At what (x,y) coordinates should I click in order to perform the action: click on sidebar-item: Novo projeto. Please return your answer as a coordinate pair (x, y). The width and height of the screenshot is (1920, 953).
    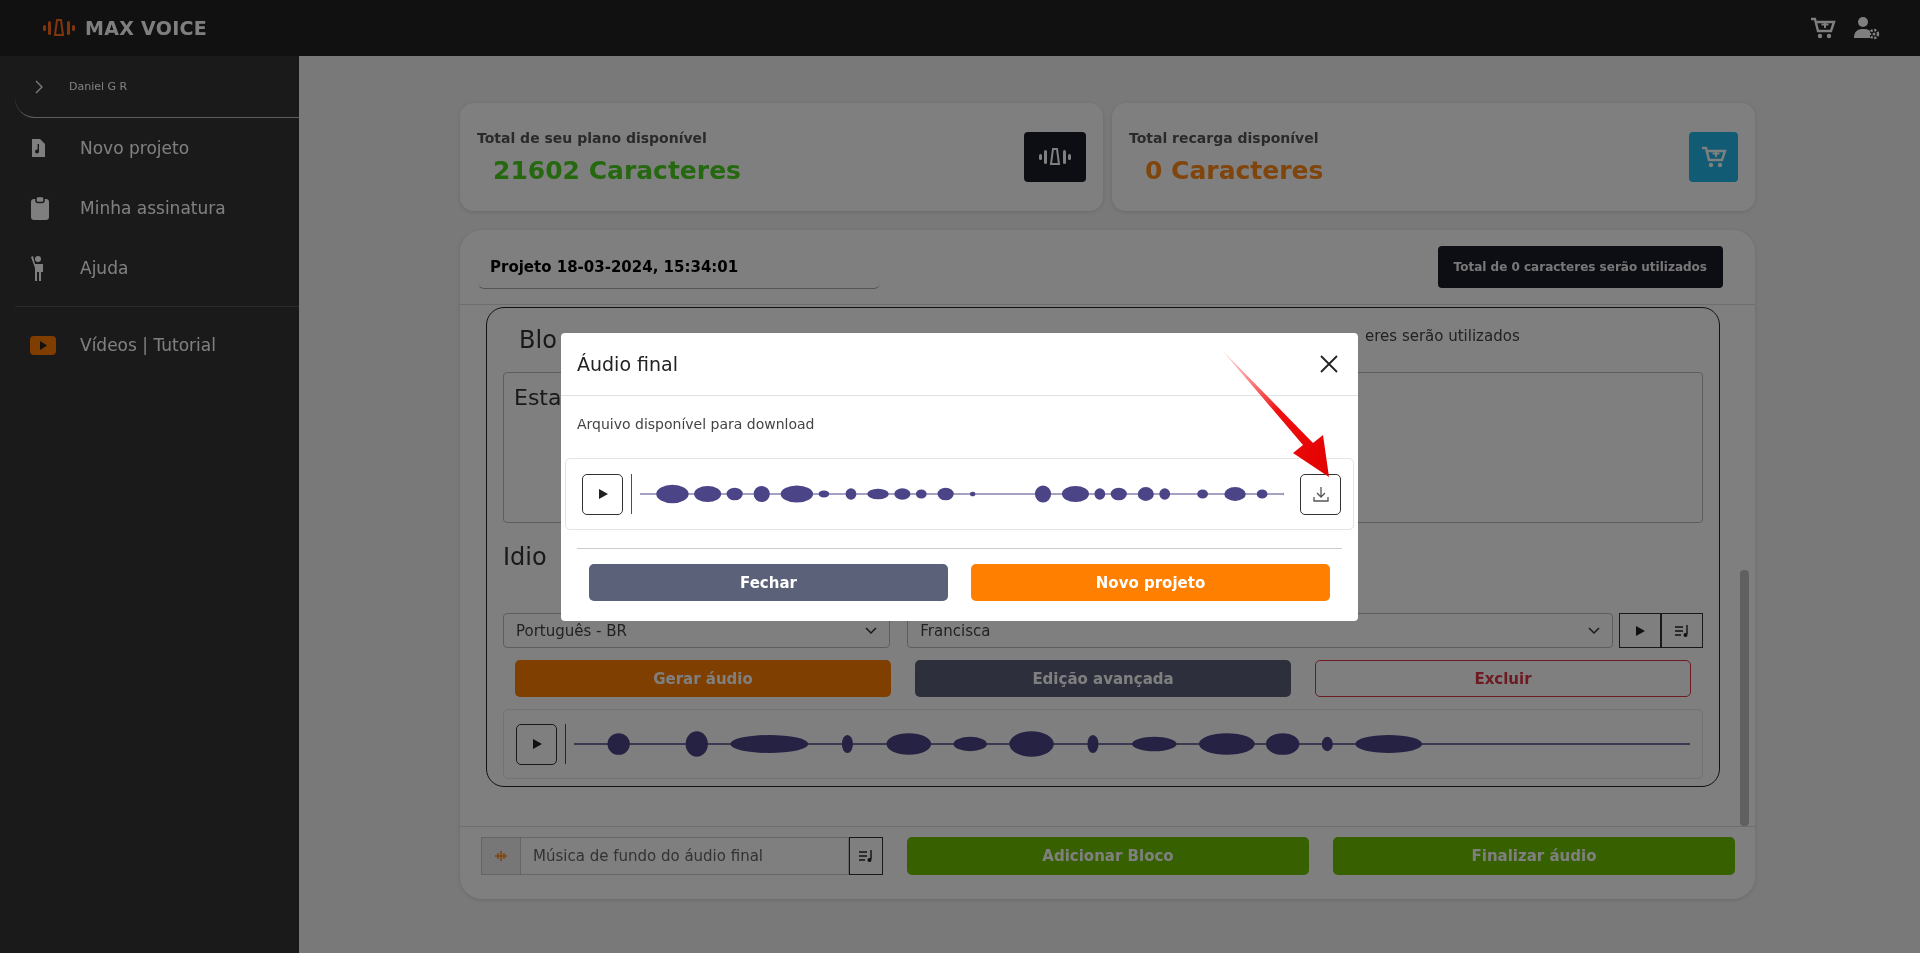
    Looking at the image, I should click on (149, 148).